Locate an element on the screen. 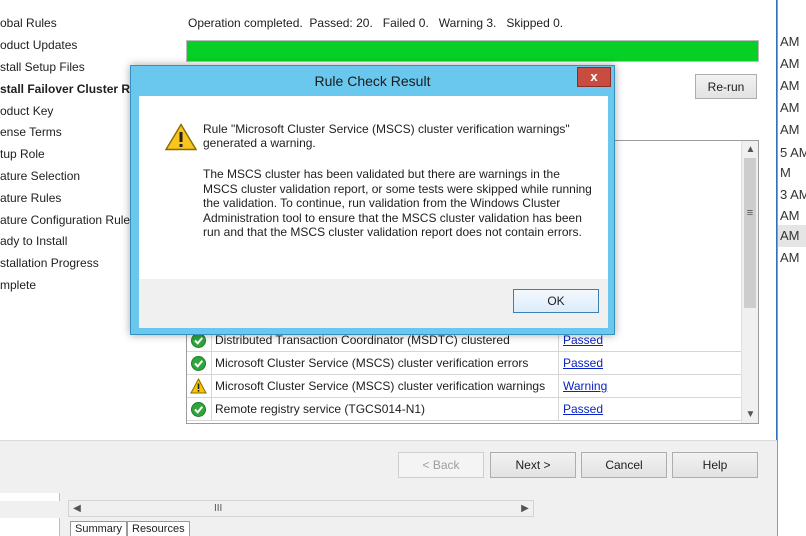 This screenshot has height=536, width=806. background-left-panel is located at coordinates (30, 514).